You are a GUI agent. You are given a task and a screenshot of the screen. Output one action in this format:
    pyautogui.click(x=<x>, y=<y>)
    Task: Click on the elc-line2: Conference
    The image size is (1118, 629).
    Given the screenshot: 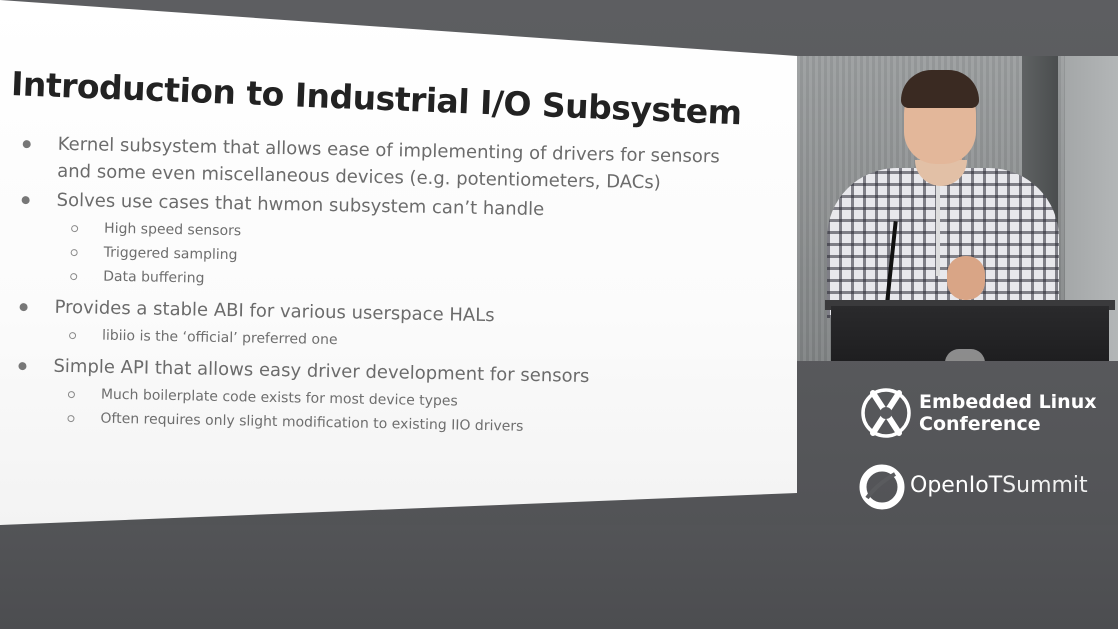 What is the action you would take?
    pyautogui.click(x=980, y=424)
    